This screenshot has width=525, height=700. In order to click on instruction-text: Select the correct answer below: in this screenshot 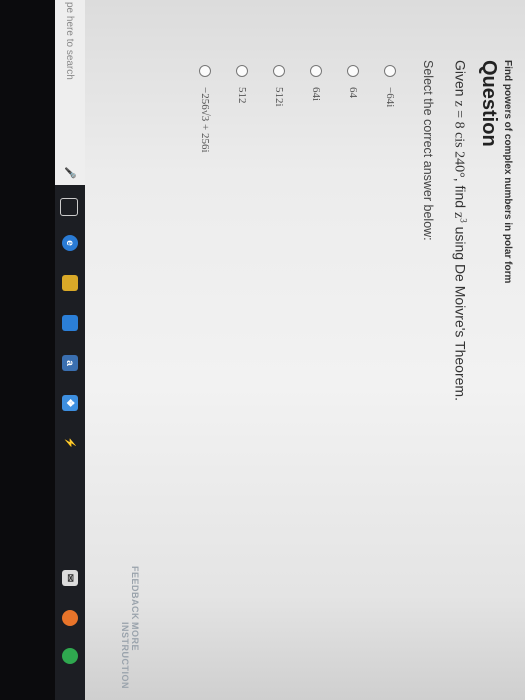, I will do `click(428, 150)`.